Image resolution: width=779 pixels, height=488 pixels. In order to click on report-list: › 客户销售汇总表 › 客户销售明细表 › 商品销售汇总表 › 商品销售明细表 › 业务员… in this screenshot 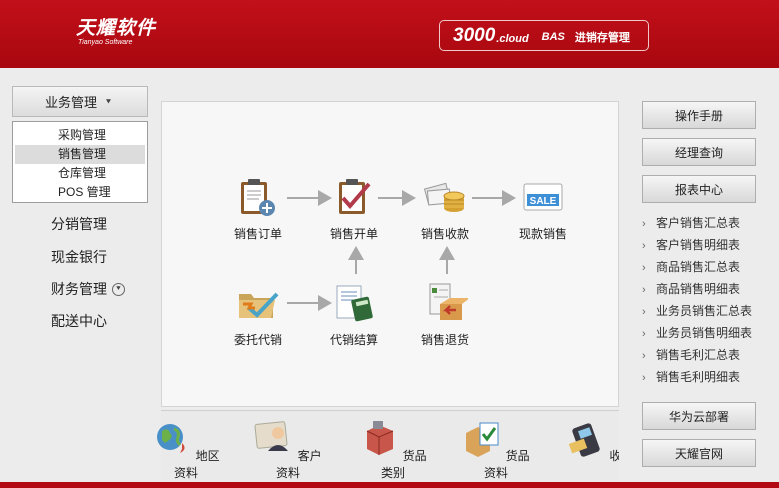, I will do `click(707, 300)`.